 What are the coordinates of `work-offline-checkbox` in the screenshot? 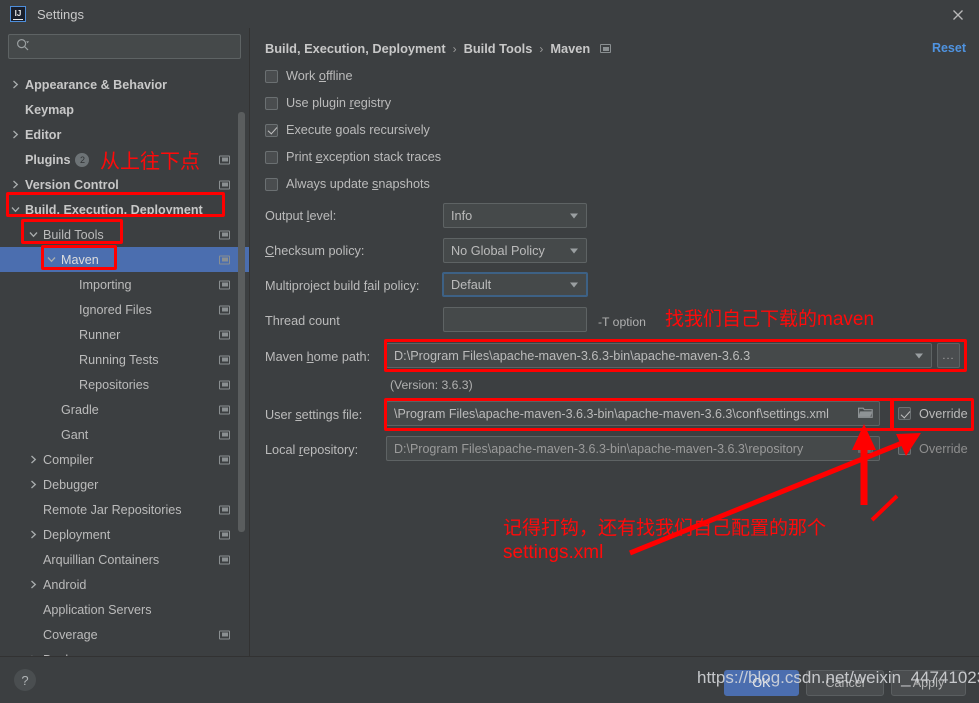 It's located at (271, 76).